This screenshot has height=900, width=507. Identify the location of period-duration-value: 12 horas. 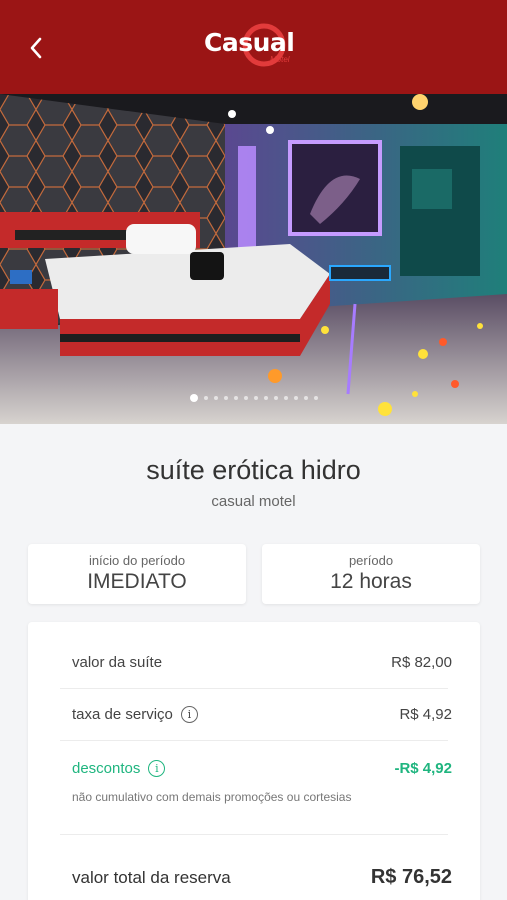
(371, 581).